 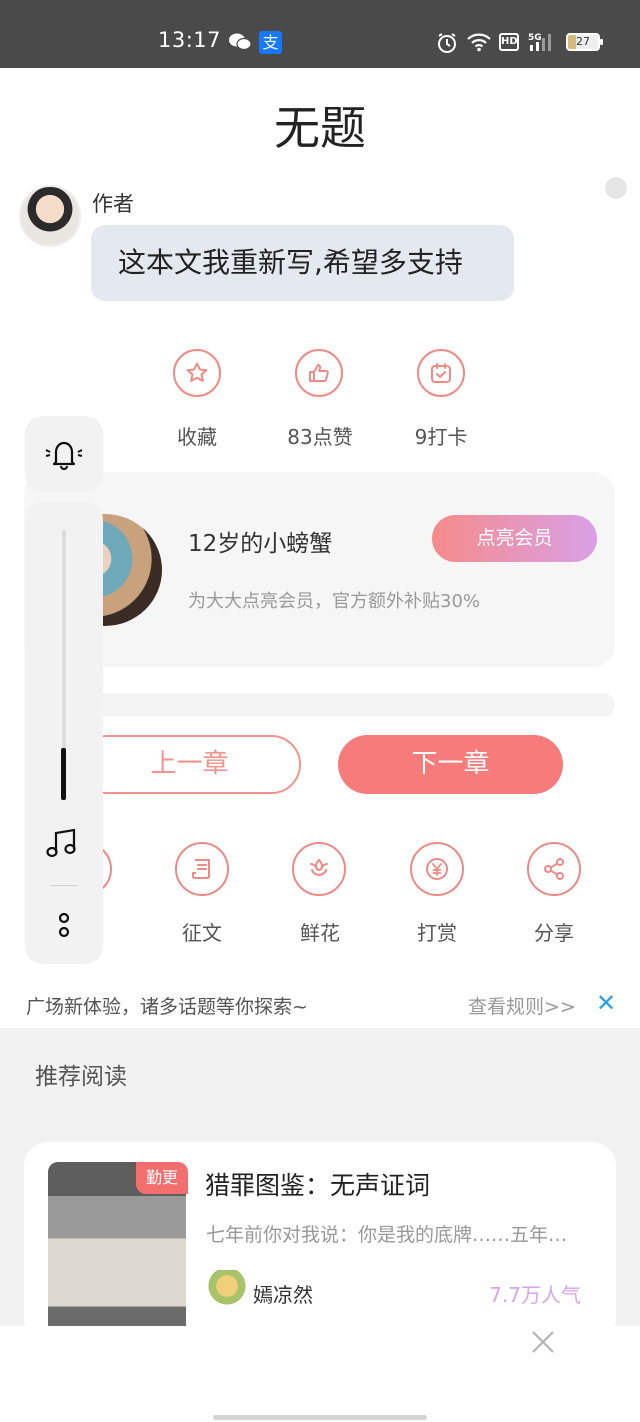 What do you see at coordinates (332, 705) in the screenshot?
I see `progress-strip` at bounding box center [332, 705].